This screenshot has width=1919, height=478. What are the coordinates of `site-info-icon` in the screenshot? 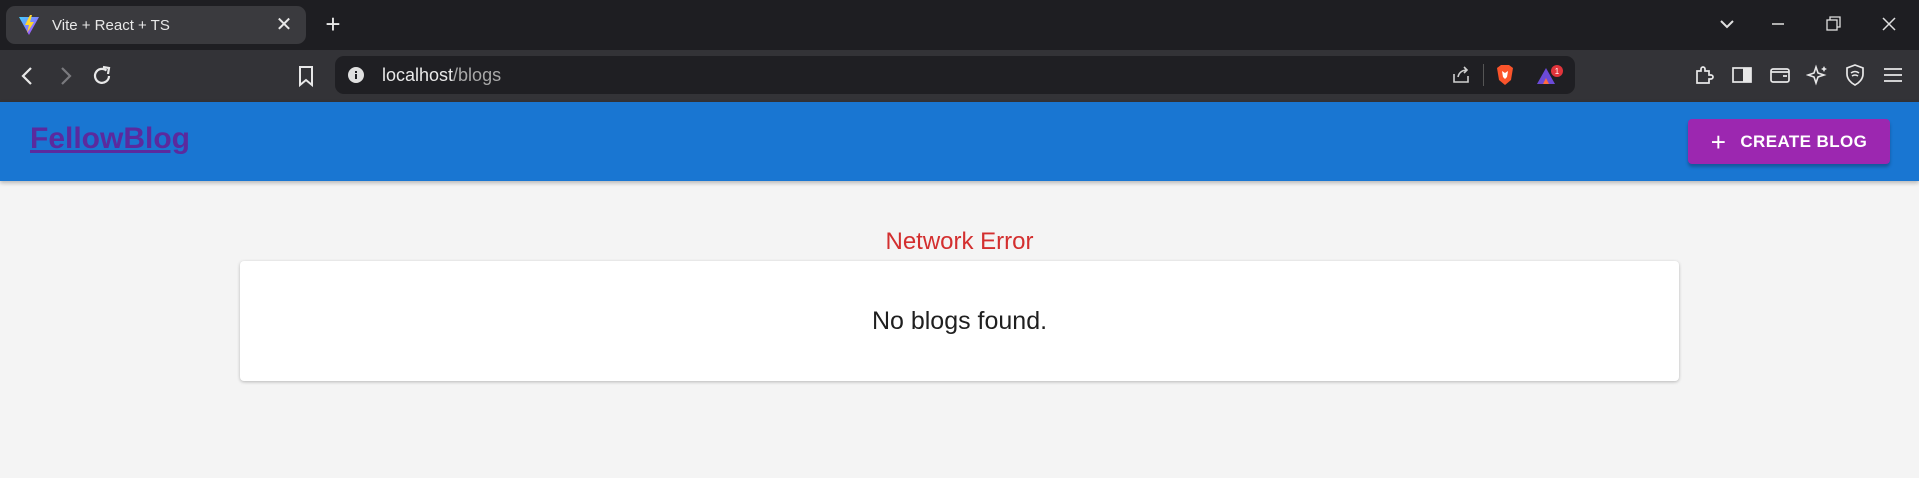 It's located at (356, 75).